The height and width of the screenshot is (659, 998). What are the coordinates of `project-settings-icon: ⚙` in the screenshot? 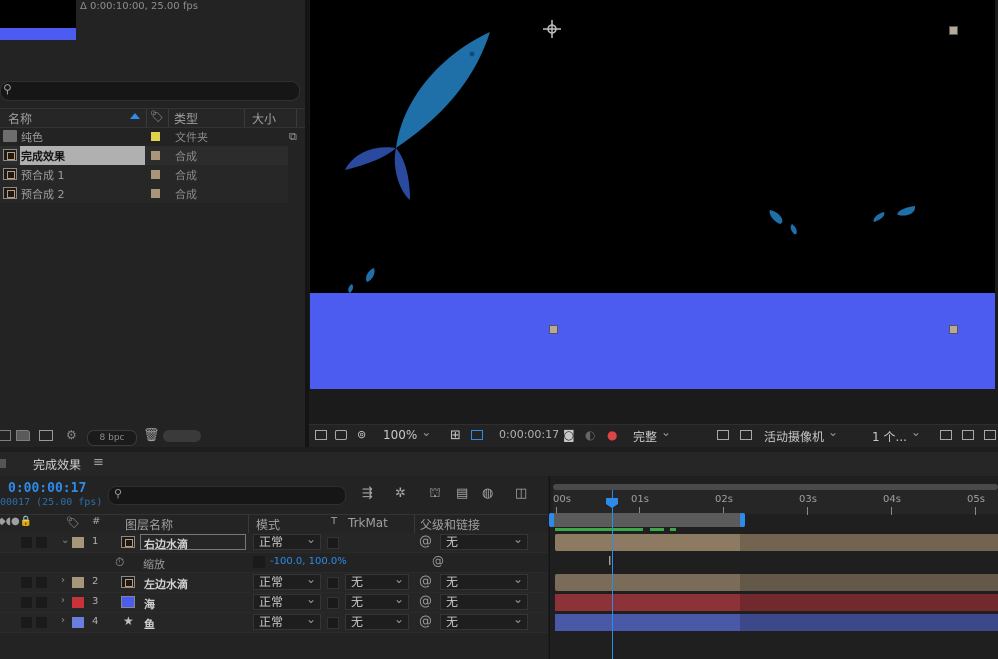 It's located at (71, 435).